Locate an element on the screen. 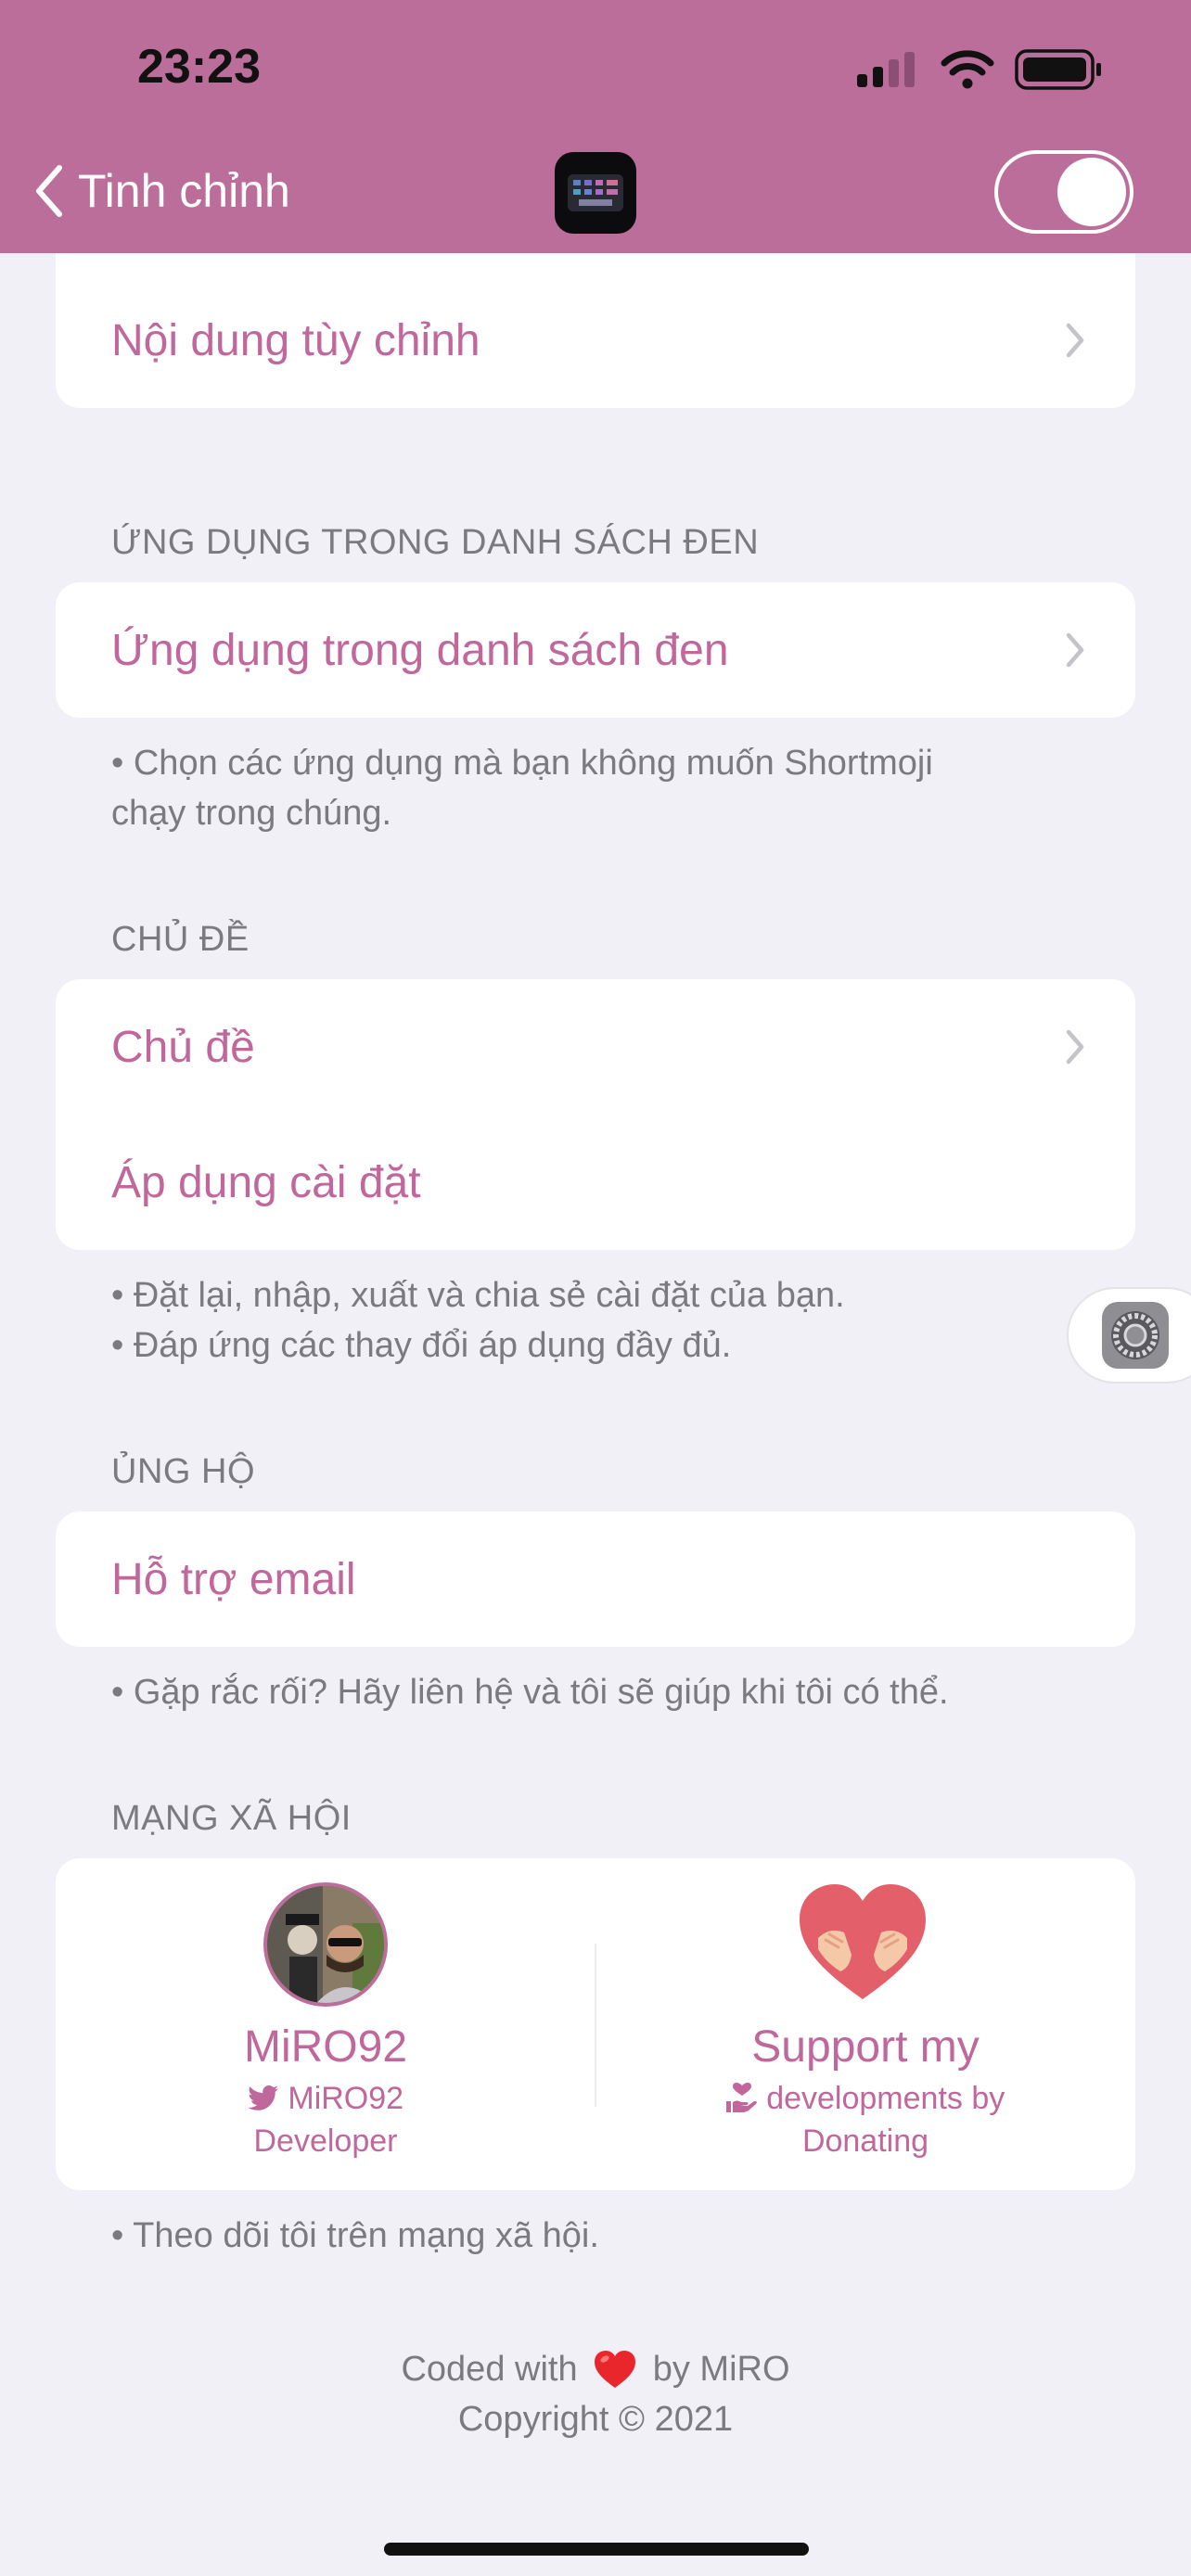  developer-handle: MiRO92 is located at coordinates (346, 2098).